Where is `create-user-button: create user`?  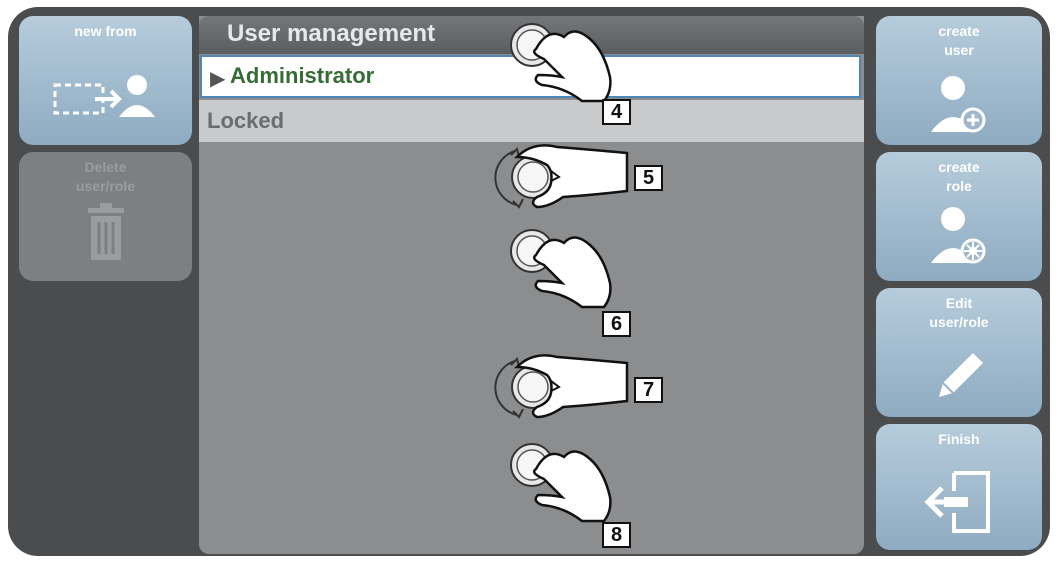
create-user-button: create user is located at coordinates (959, 80).